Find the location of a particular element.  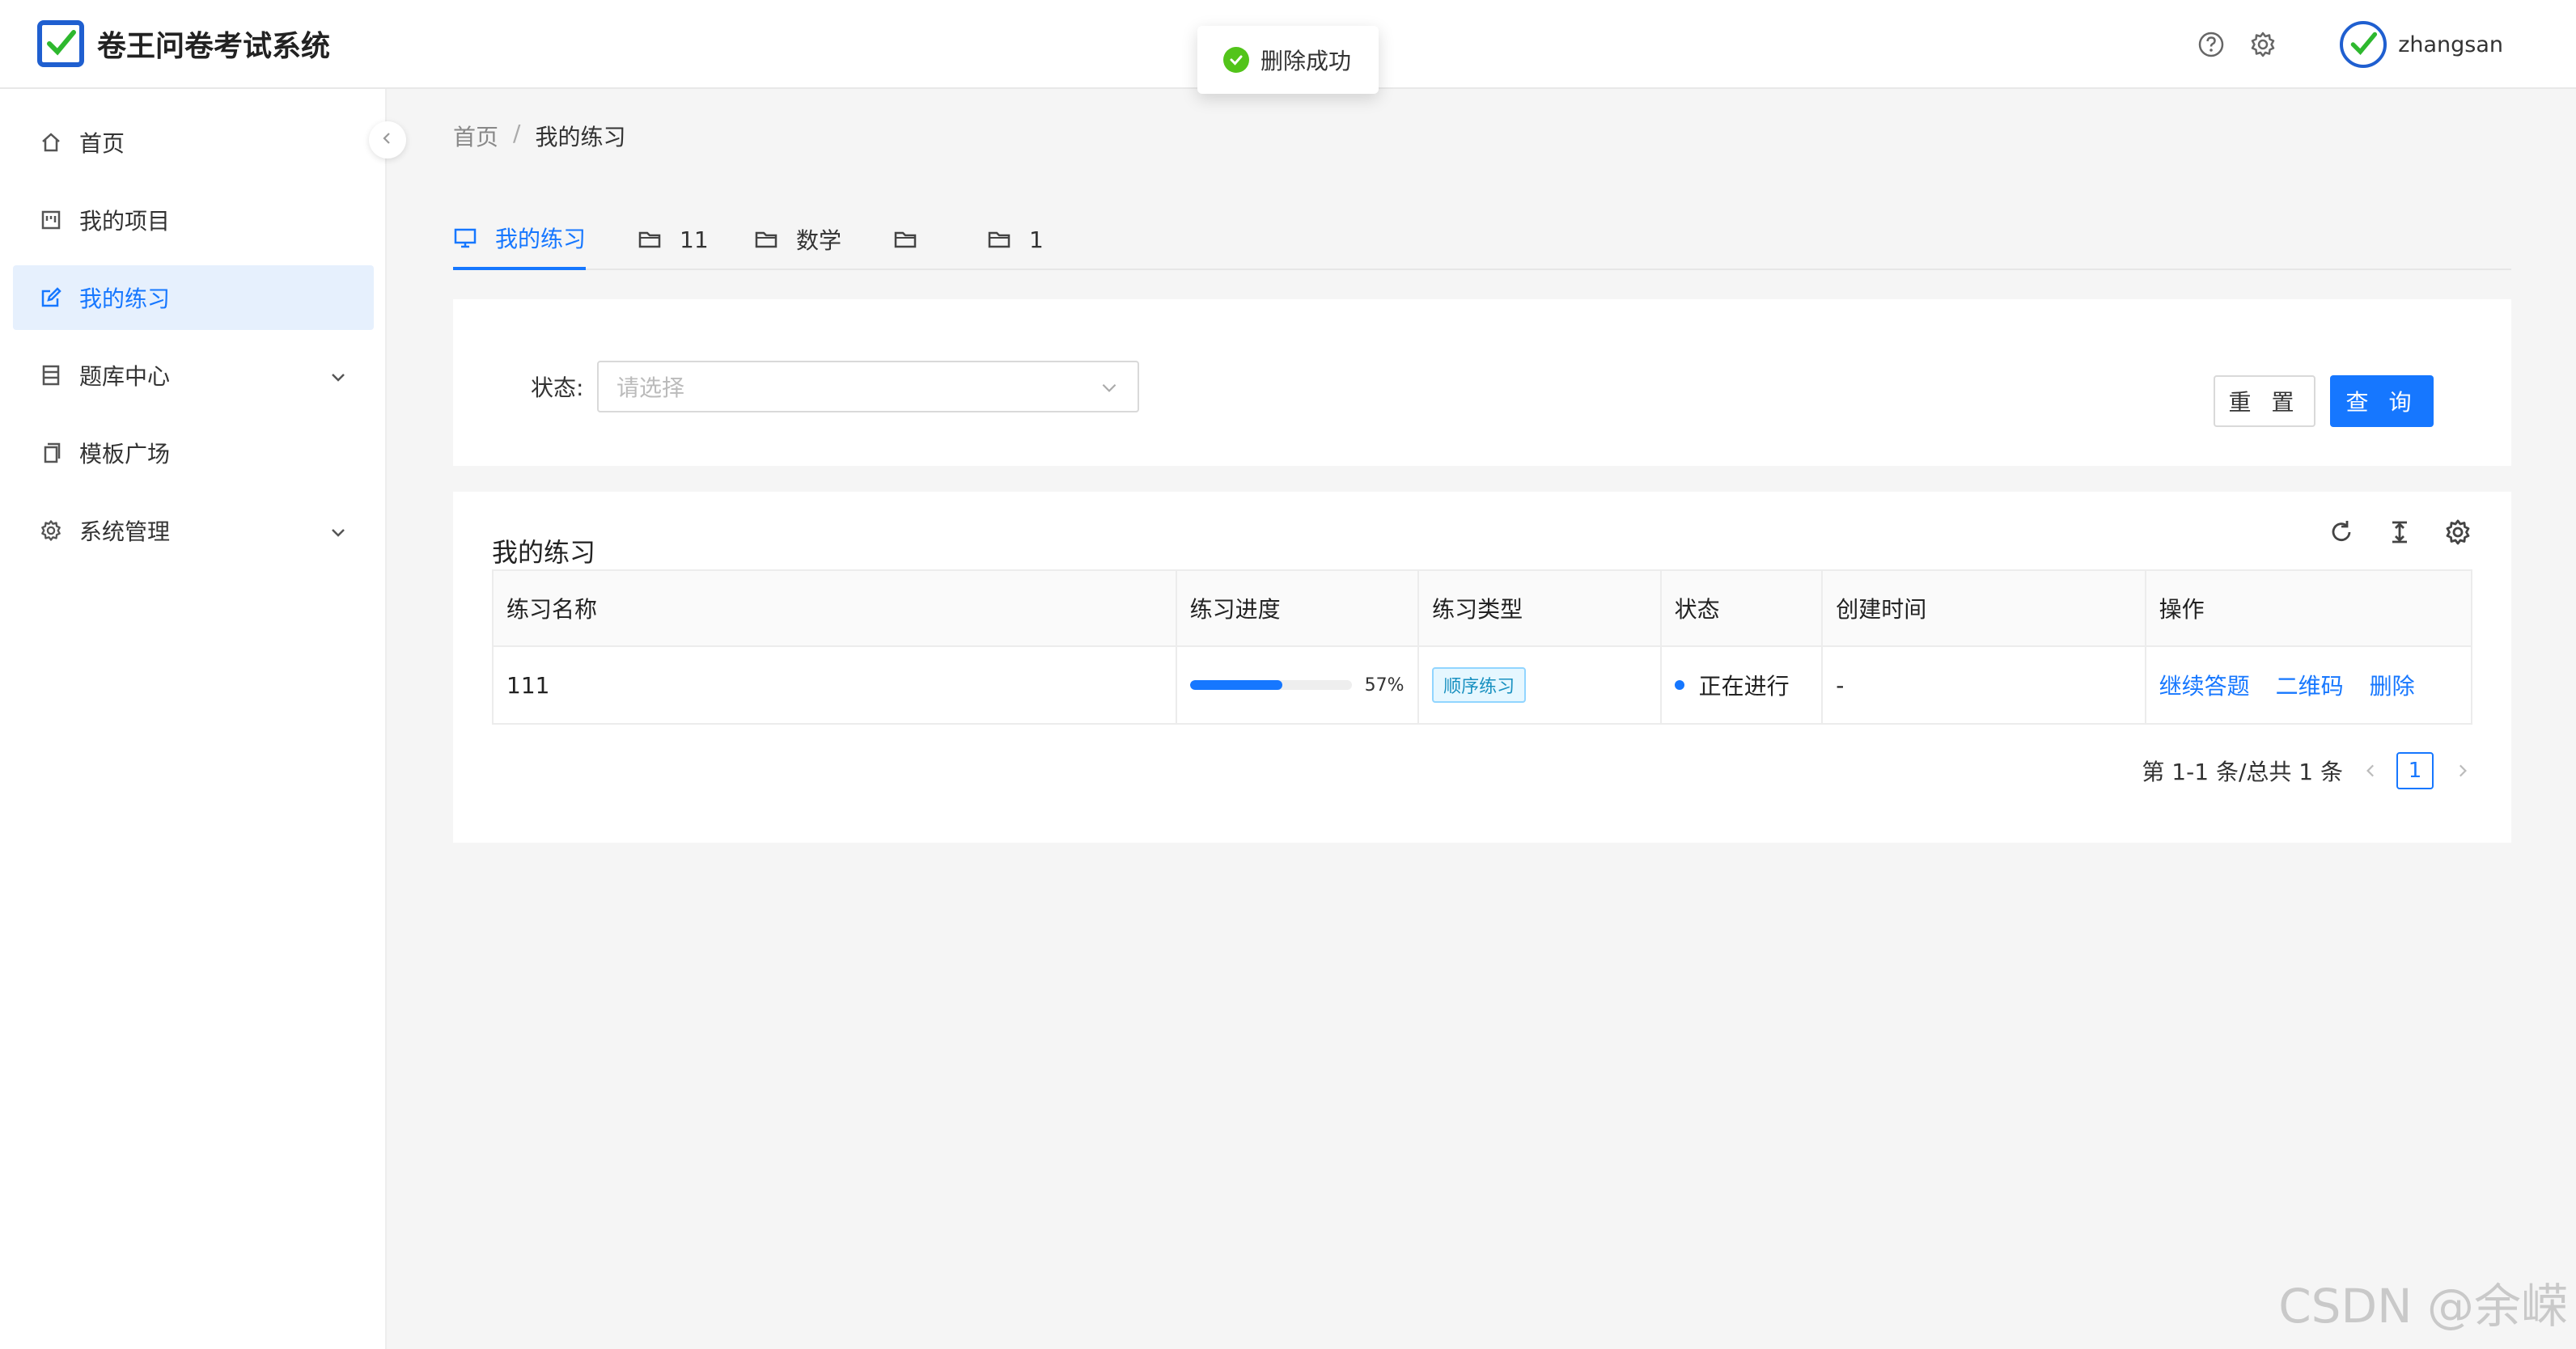

status-cell: 正在进行 is located at coordinates (1743, 685).